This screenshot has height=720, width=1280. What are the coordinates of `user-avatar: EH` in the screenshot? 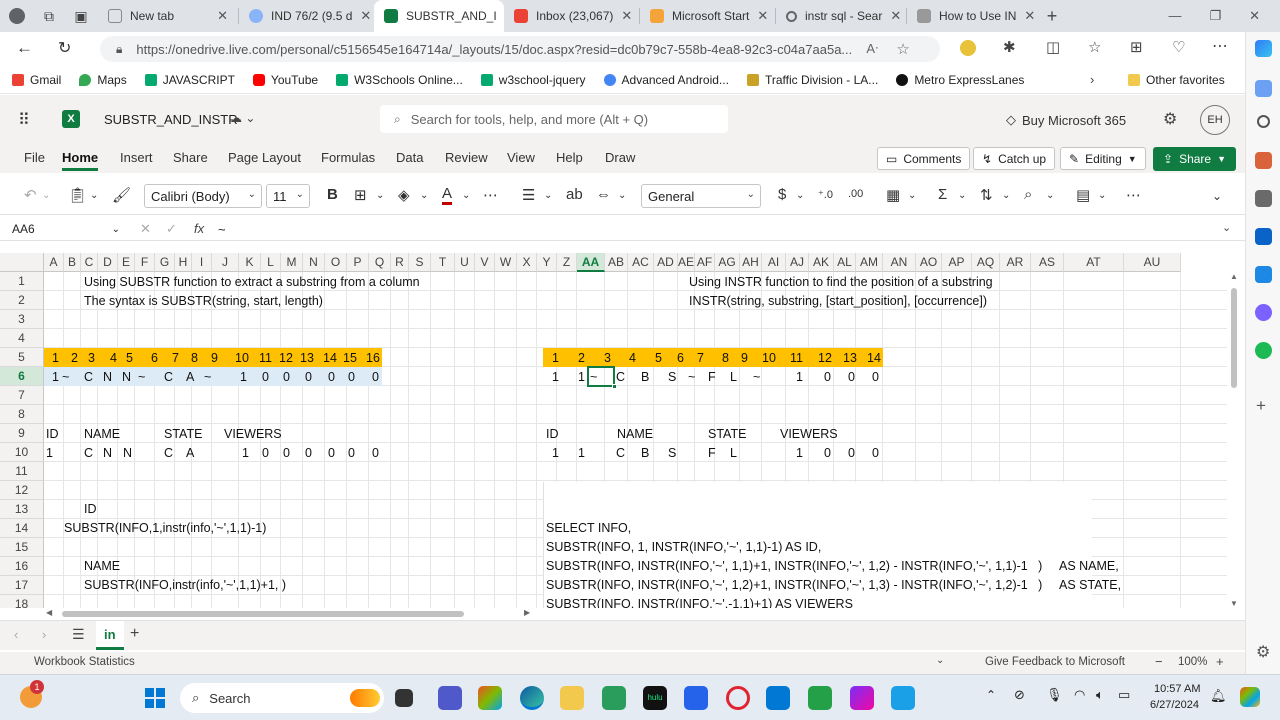 It's located at (1215, 120).